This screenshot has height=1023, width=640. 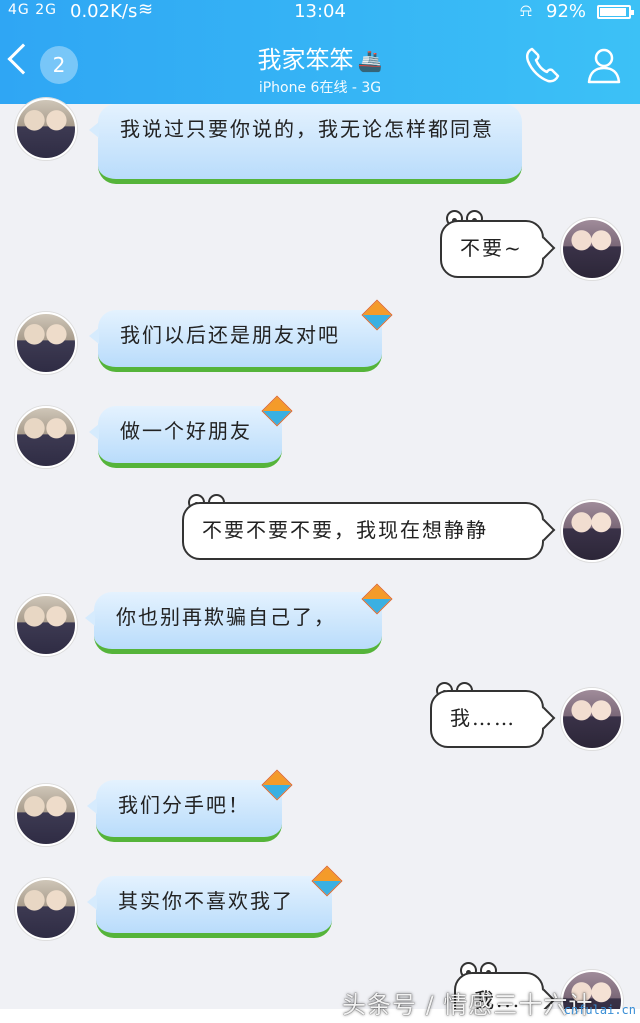 I want to click on message-bubble-incoming: 你也别再欺骗自己了，, so click(x=233, y=623).